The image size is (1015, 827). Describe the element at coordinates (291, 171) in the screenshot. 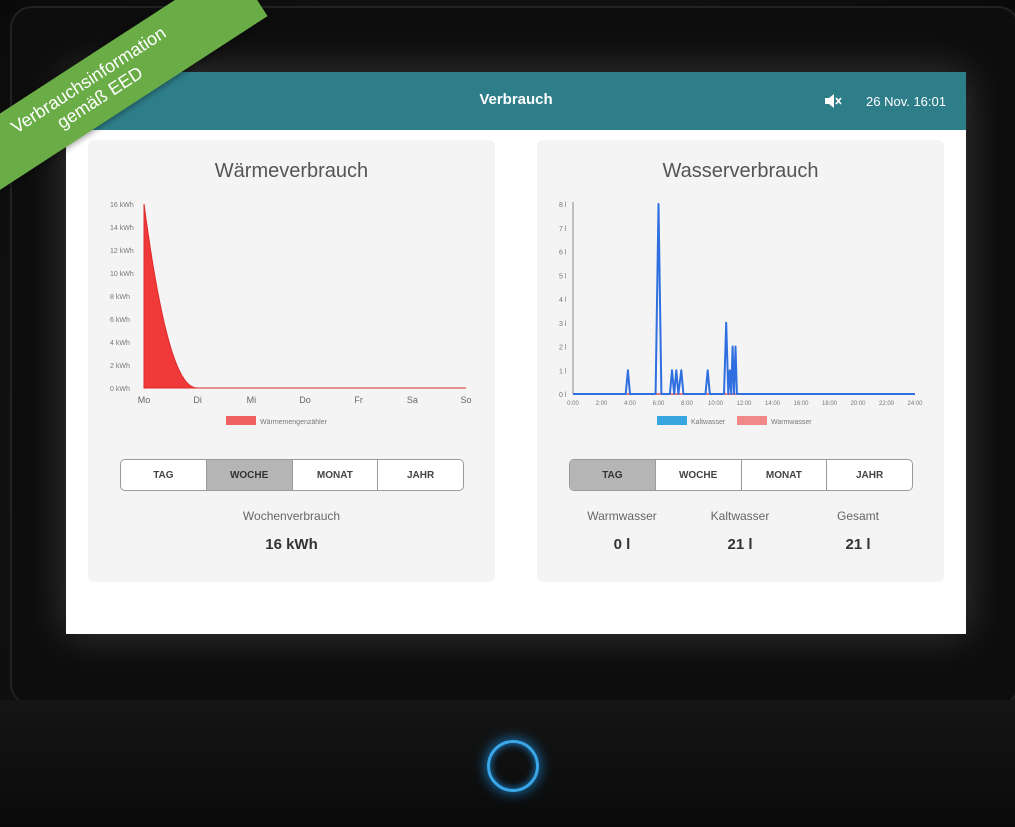

I see `heat-card-title: Wärmeverbrauch` at that location.